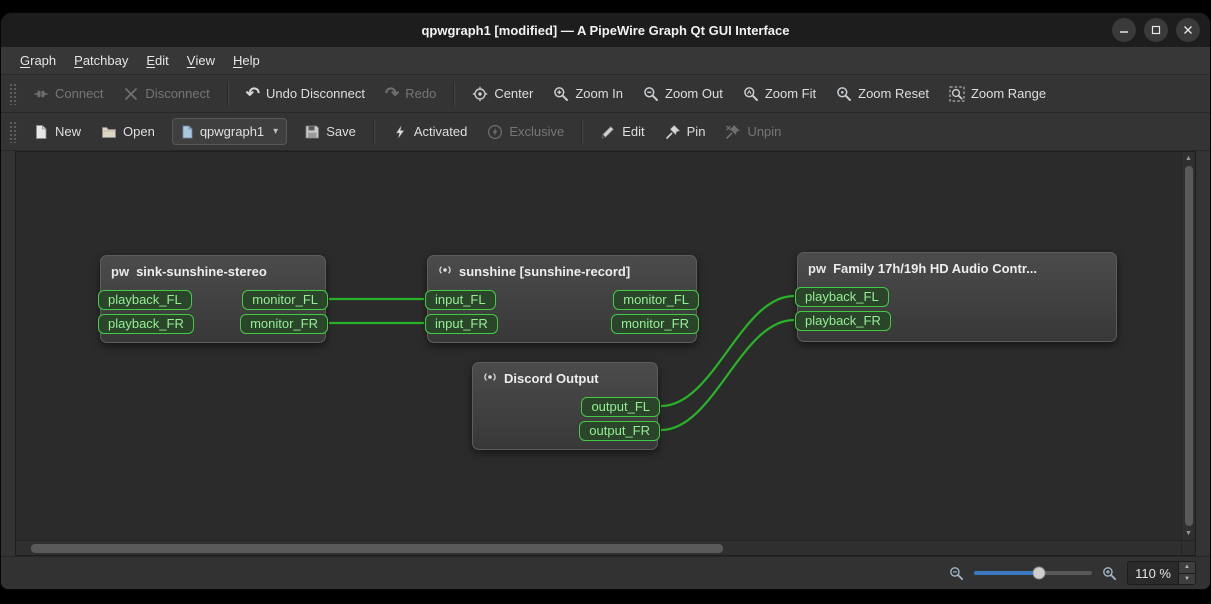  I want to click on maximize-icon, so click(1156, 30).